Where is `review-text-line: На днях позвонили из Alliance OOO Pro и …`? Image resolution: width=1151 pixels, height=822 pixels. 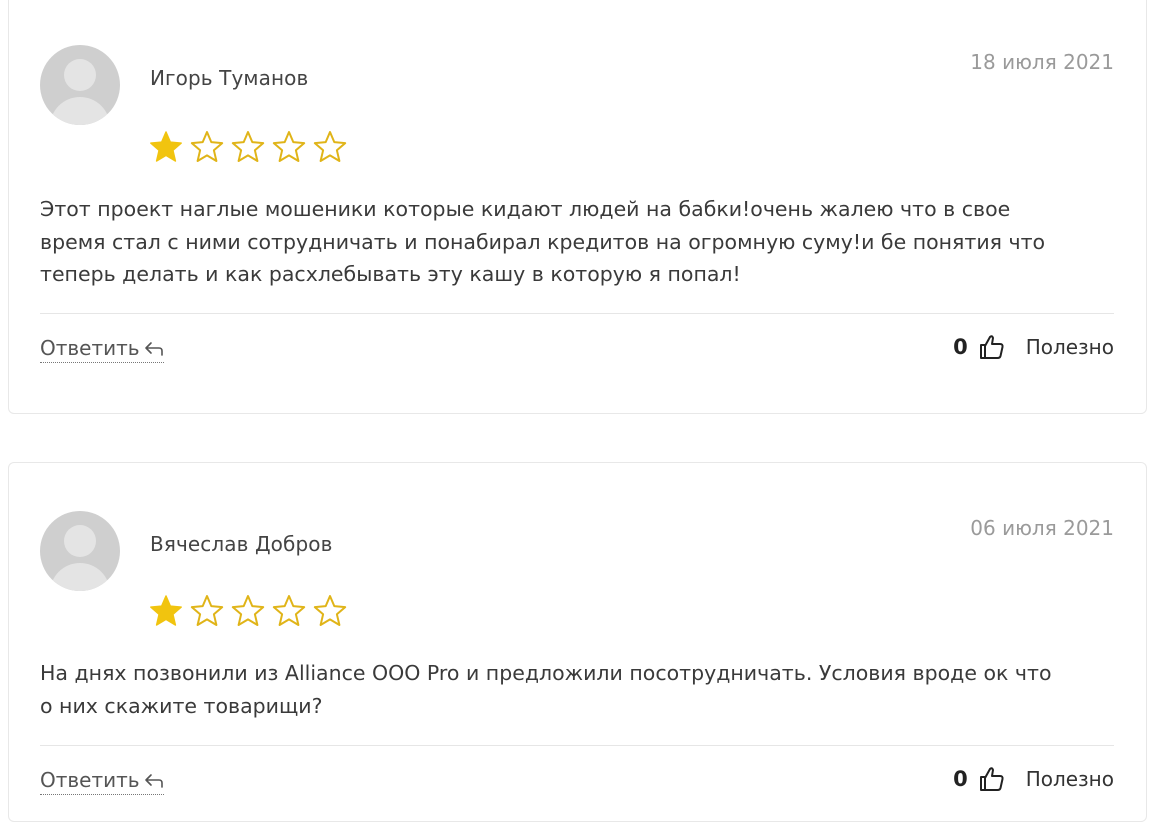 review-text-line: На днях позвонили из Alliance OOO Pro и … is located at coordinates (546, 673).